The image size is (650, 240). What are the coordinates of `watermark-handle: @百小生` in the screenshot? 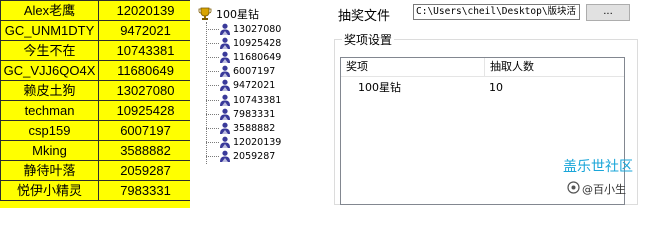 It's located at (604, 189).